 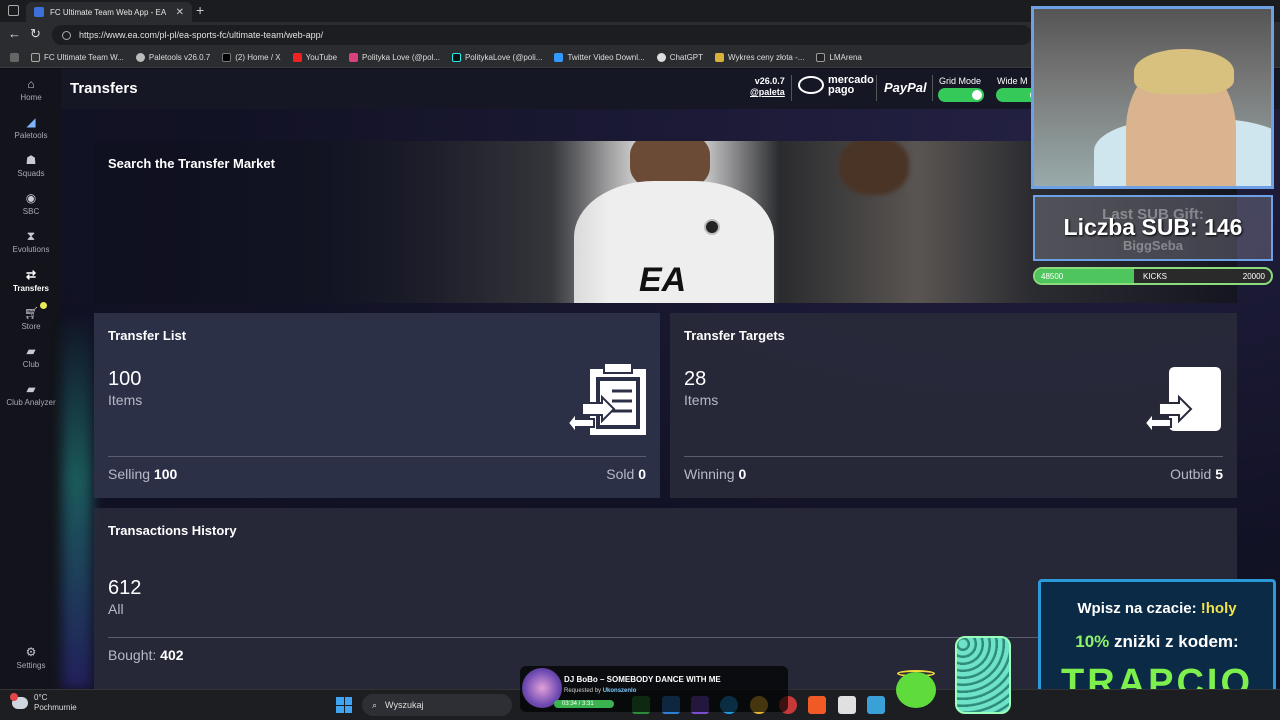 What do you see at coordinates (876, 705) in the screenshot?
I see `photos-icon` at bounding box center [876, 705].